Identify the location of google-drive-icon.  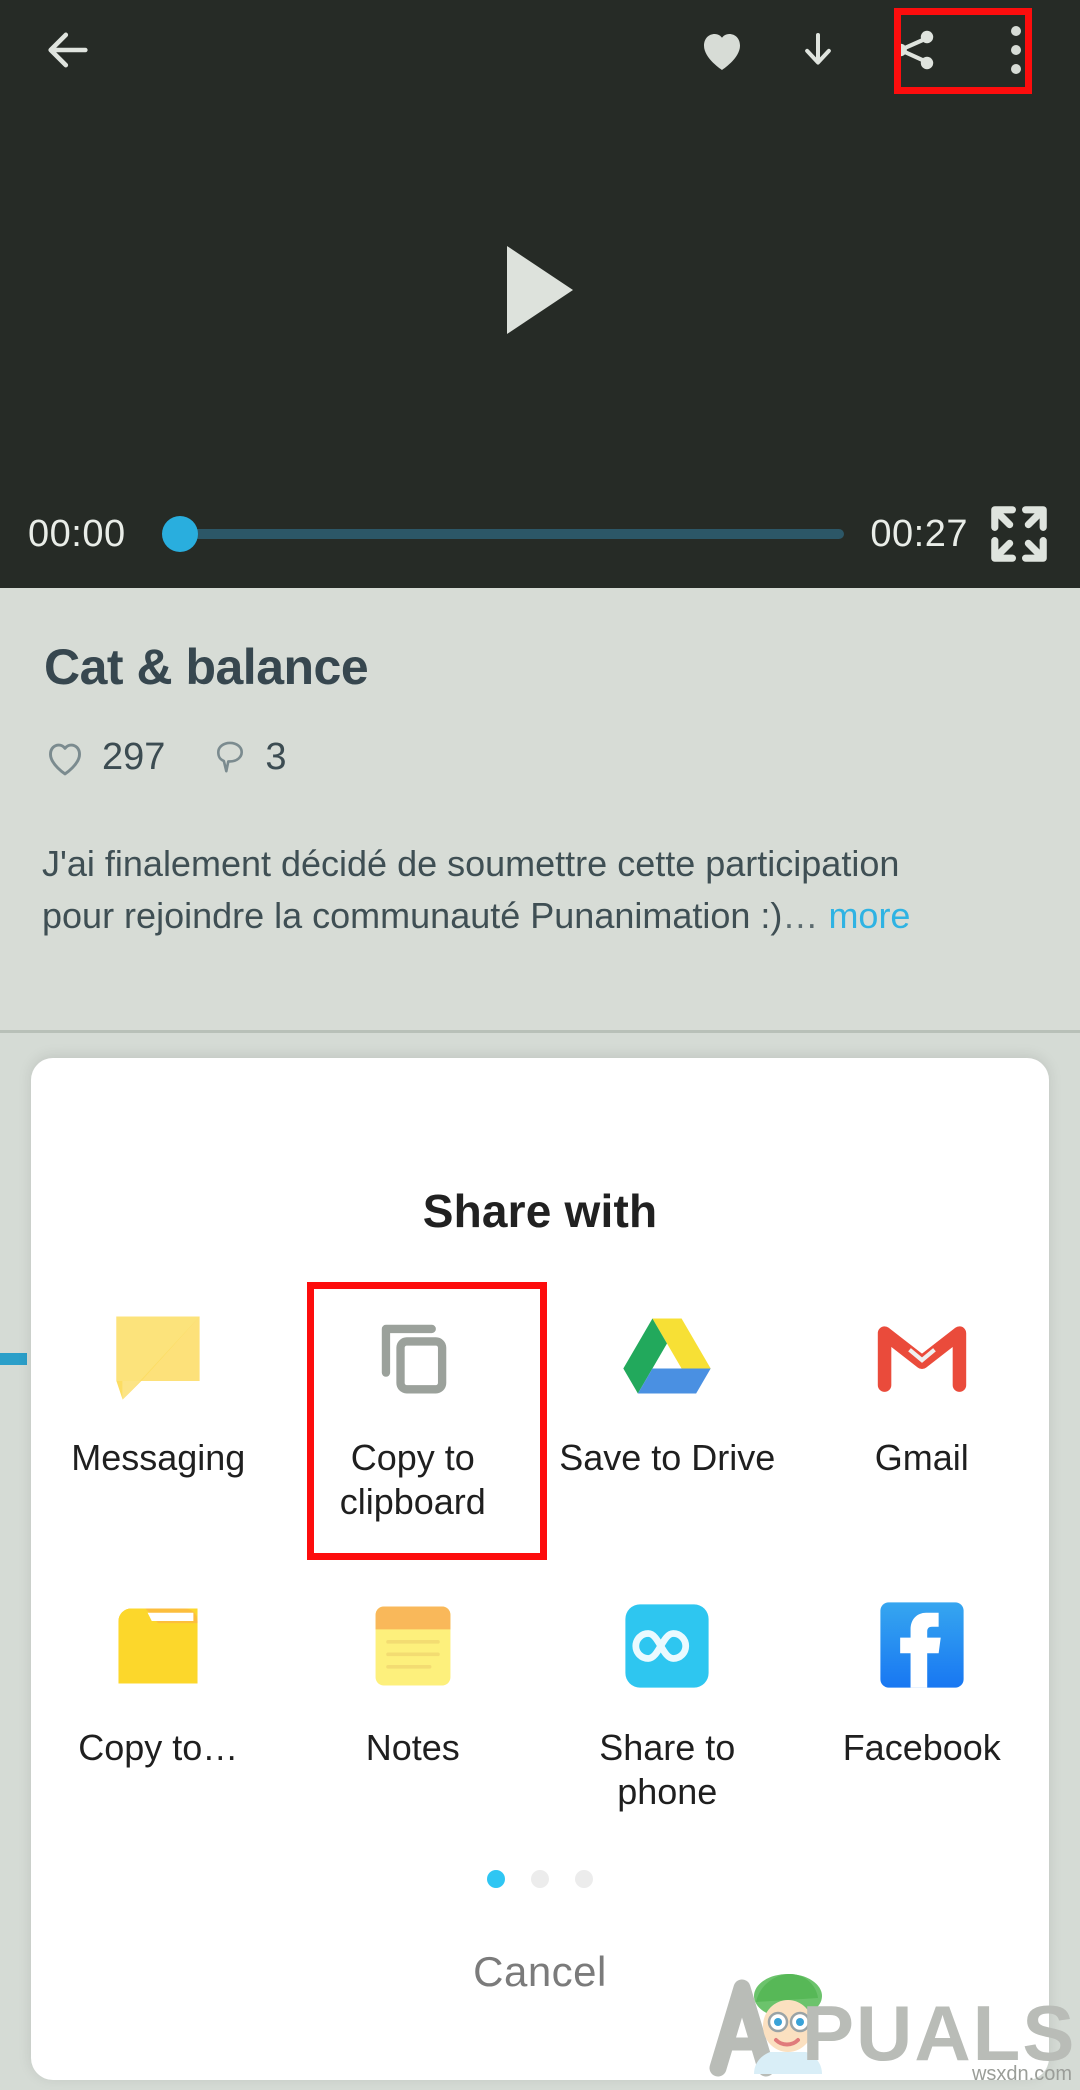
(667, 1356).